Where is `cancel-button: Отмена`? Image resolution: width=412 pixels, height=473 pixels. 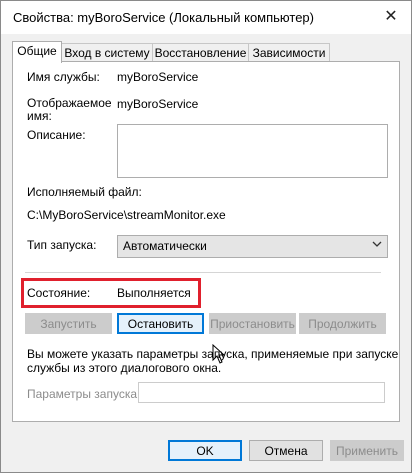
cancel-button: Отмена is located at coordinates (286, 450).